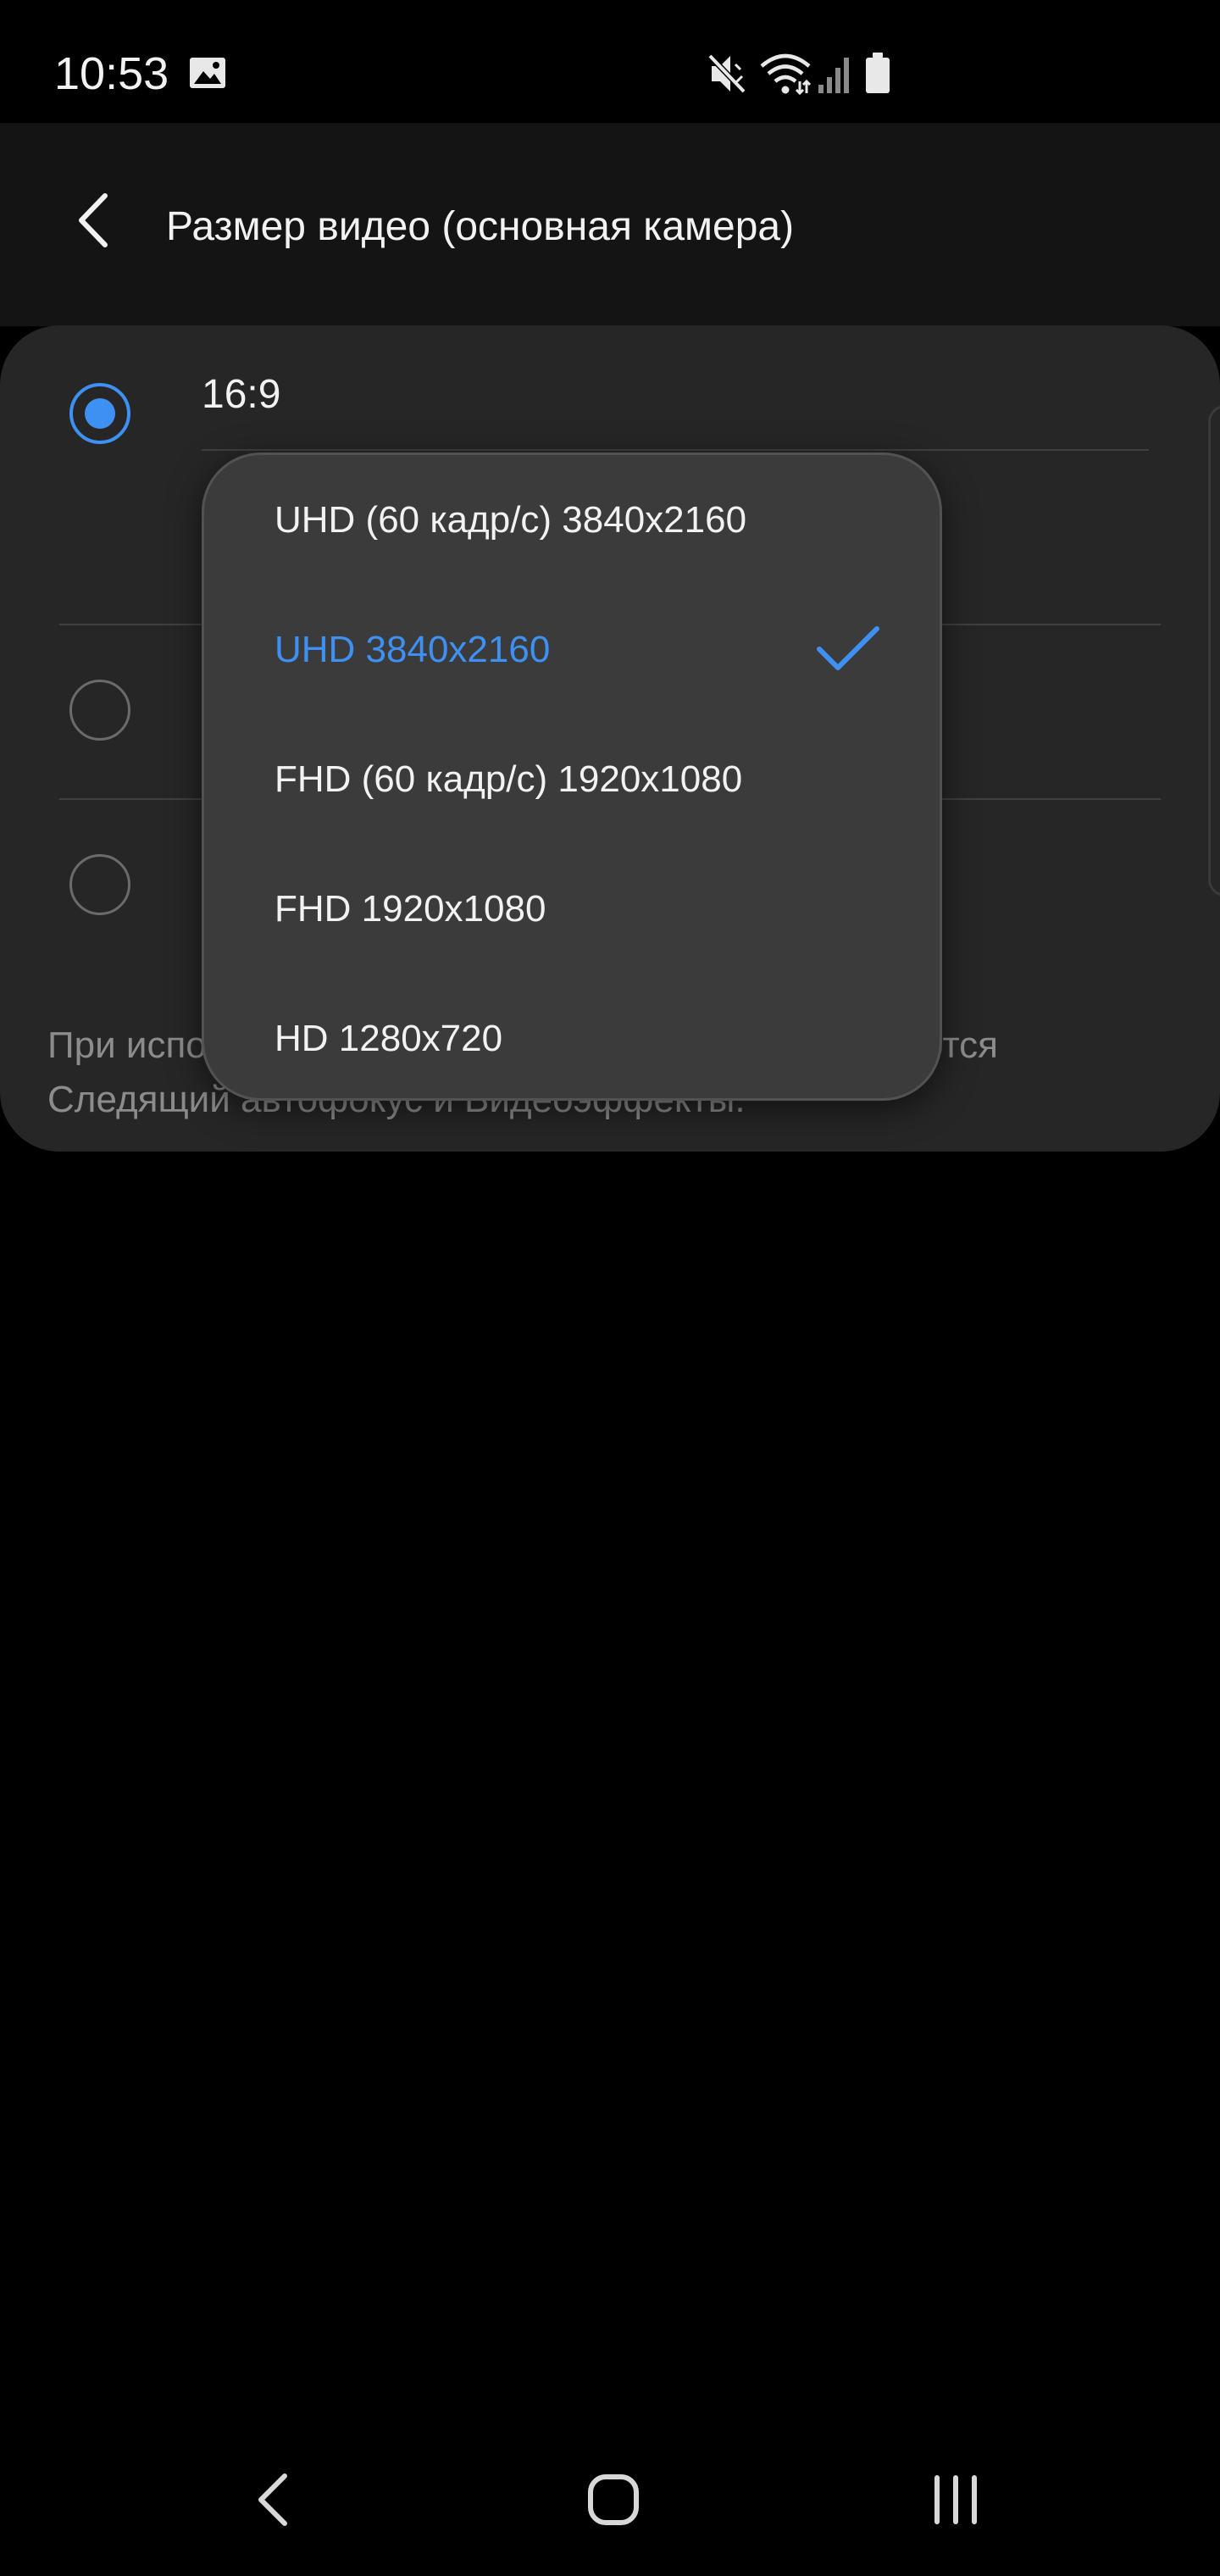  I want to click on chevron-left-icon, so click(93, 220).